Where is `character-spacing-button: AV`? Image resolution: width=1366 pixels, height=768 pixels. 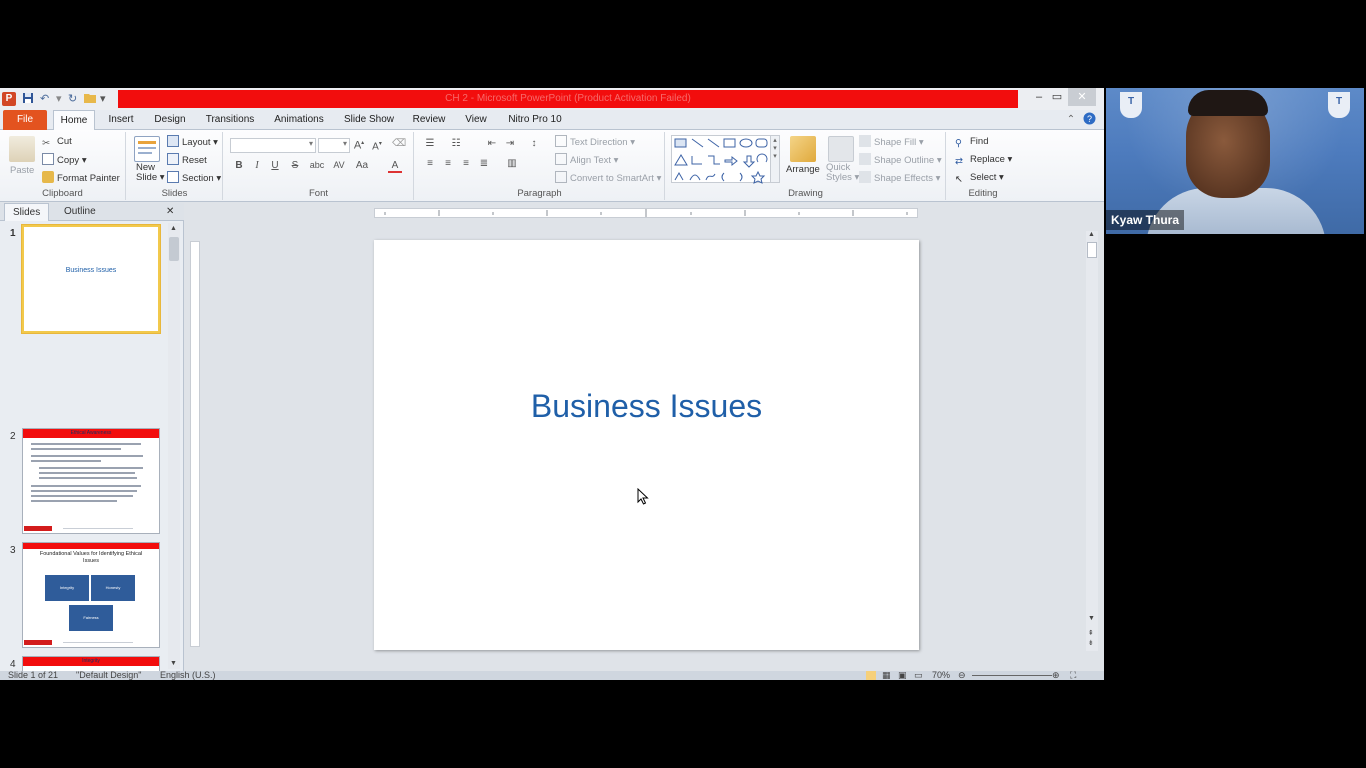
character-spacing-button: AV is located at coordinates (339, 165).